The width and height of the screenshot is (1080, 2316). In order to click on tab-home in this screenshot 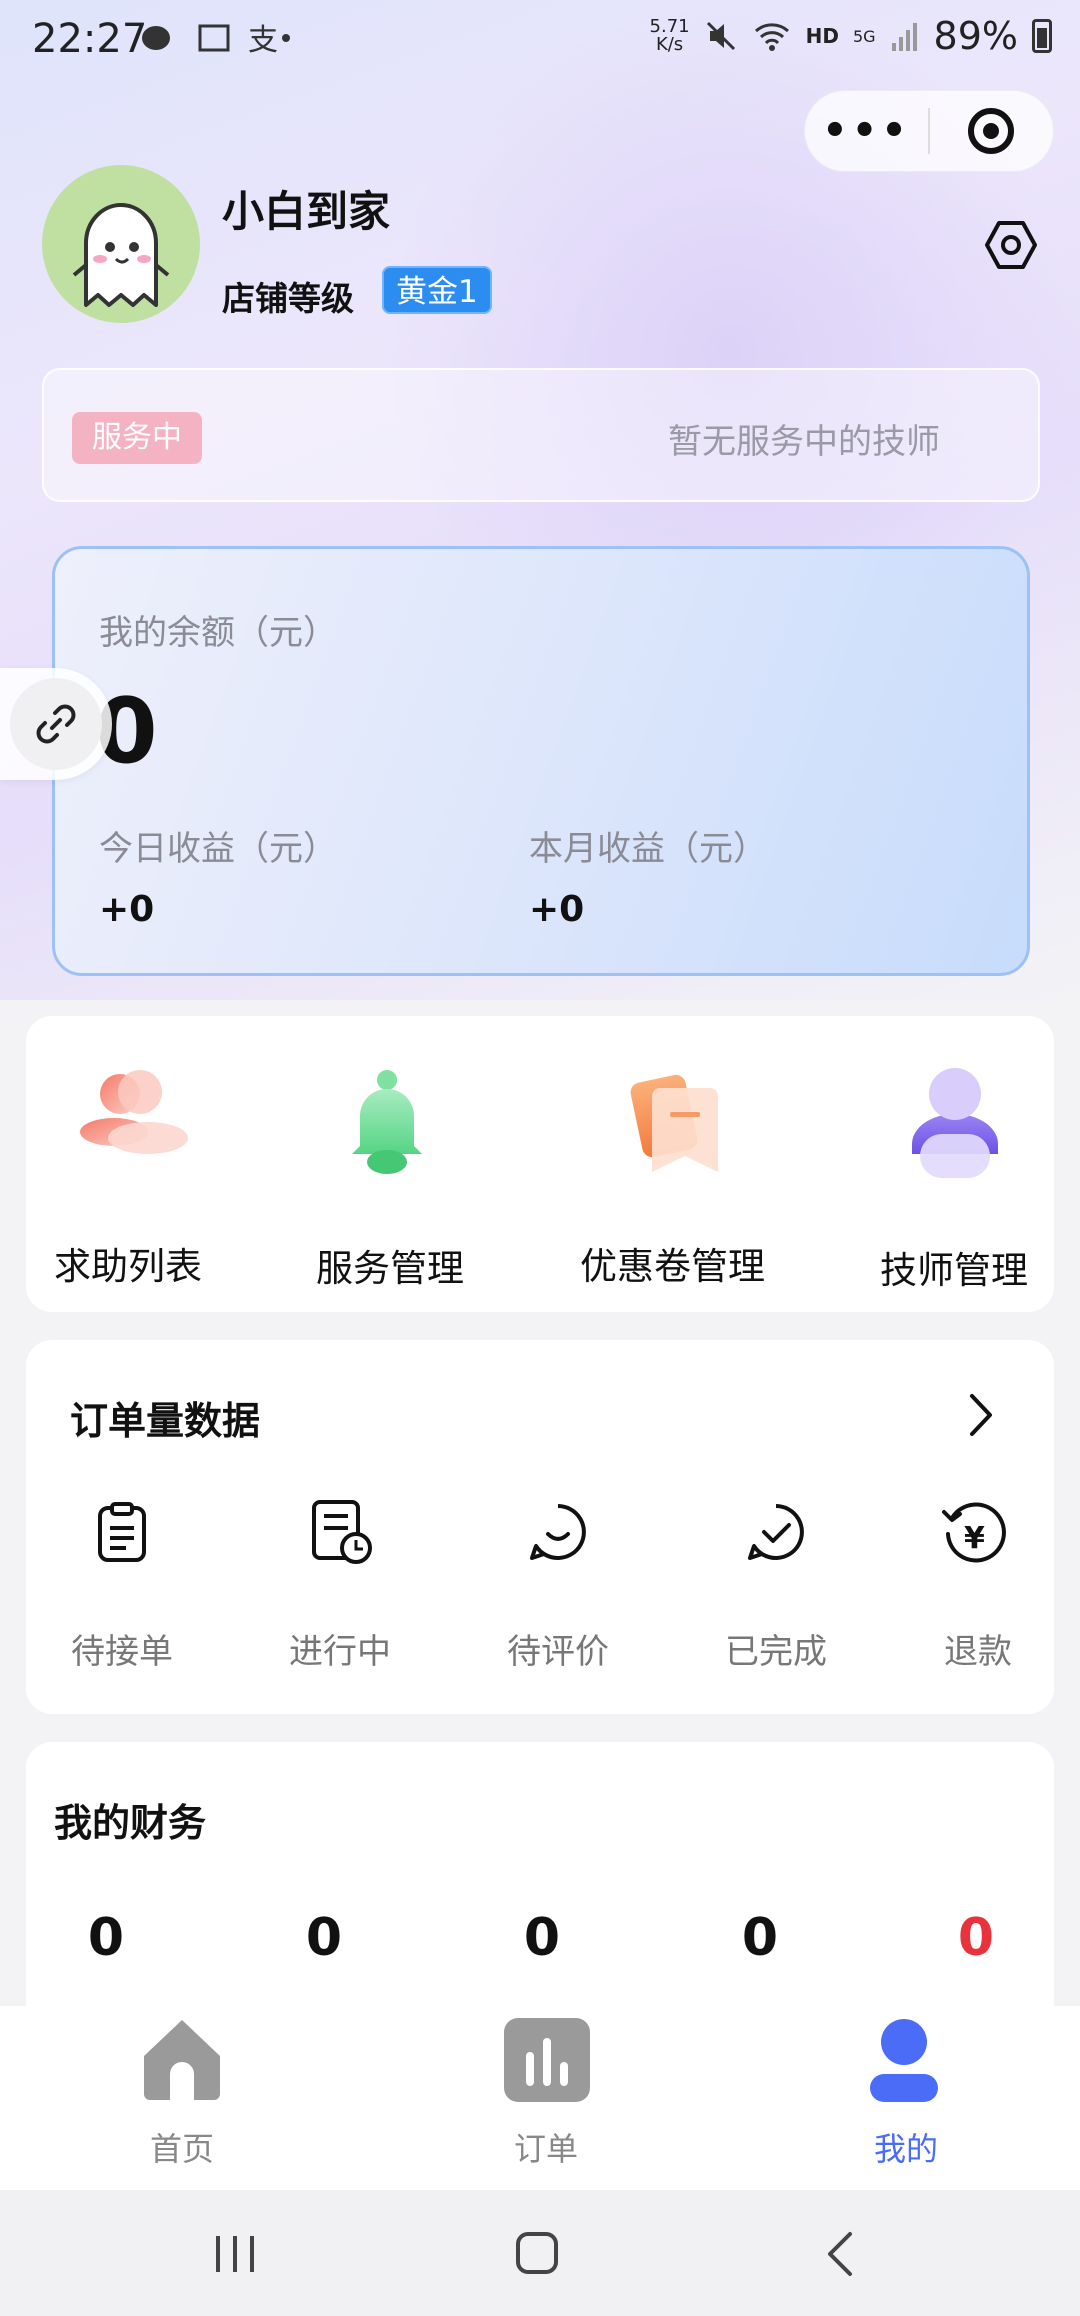, I will do `click(182, 2061)`.